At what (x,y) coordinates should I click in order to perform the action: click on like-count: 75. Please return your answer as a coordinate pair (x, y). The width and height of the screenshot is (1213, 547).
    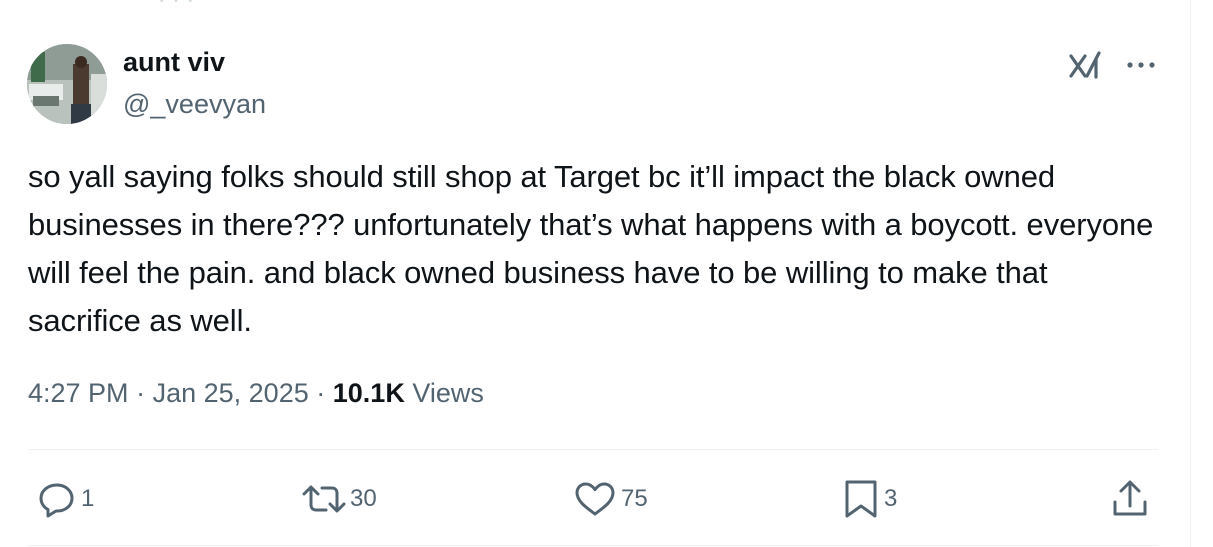
    Looking at the image, I should click on (634, 498).